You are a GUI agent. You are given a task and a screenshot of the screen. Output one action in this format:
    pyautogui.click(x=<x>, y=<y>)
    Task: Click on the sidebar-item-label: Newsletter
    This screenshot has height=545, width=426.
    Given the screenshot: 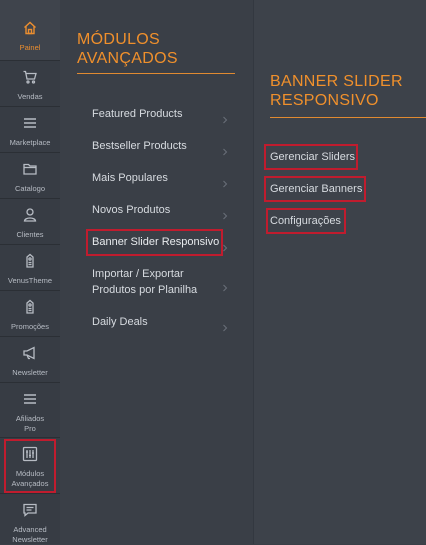 What is the action you would take?
    pyautogui.click(x=30, y=372)
    